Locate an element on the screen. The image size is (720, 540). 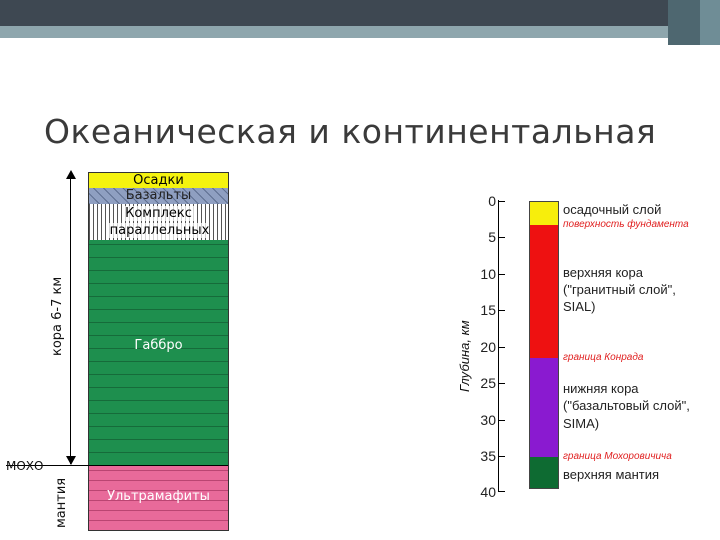
cont-layer-sediment is located at coordinates (544, 213).